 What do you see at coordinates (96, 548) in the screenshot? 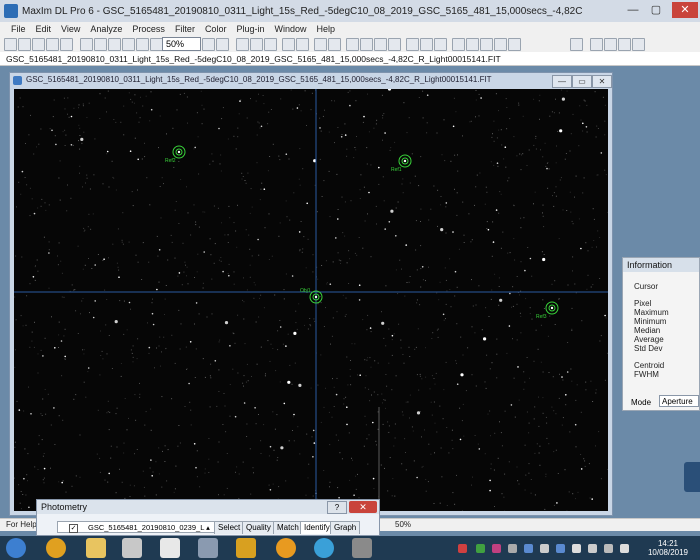
I see `explorer-taskbar-icon` at bounding box center [96, 548].